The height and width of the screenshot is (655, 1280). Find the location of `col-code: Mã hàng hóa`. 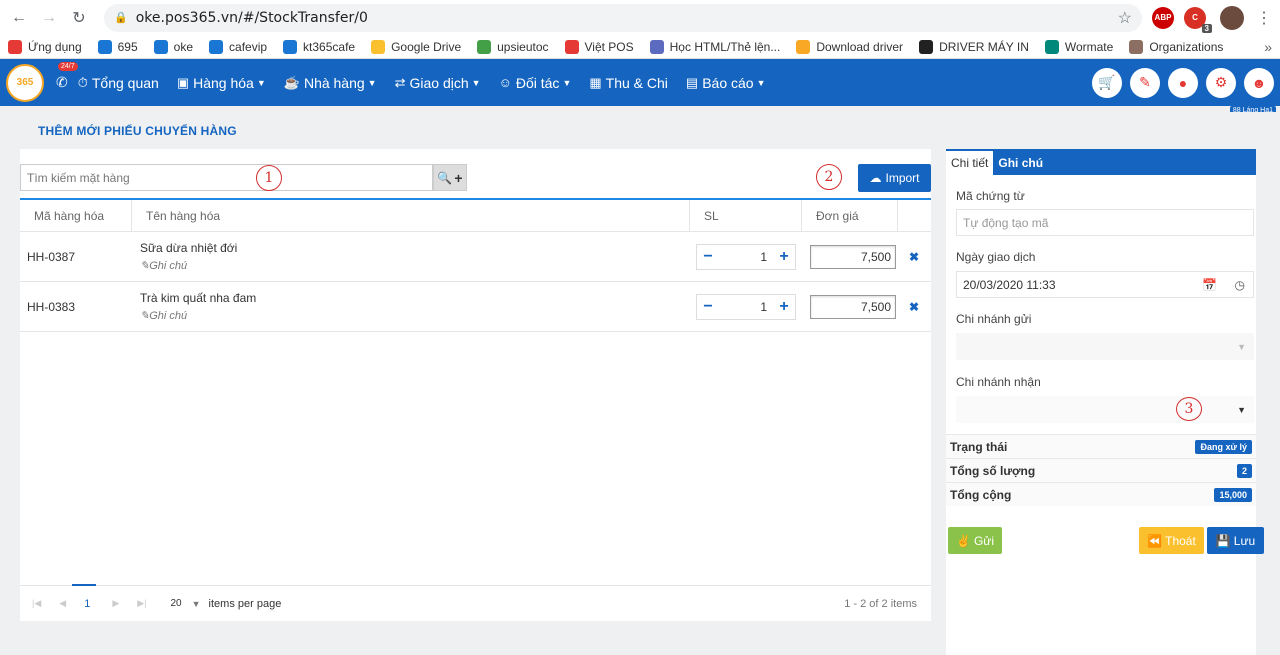

col-code: Mã hàng hóa is located at coordinates (76, 215).